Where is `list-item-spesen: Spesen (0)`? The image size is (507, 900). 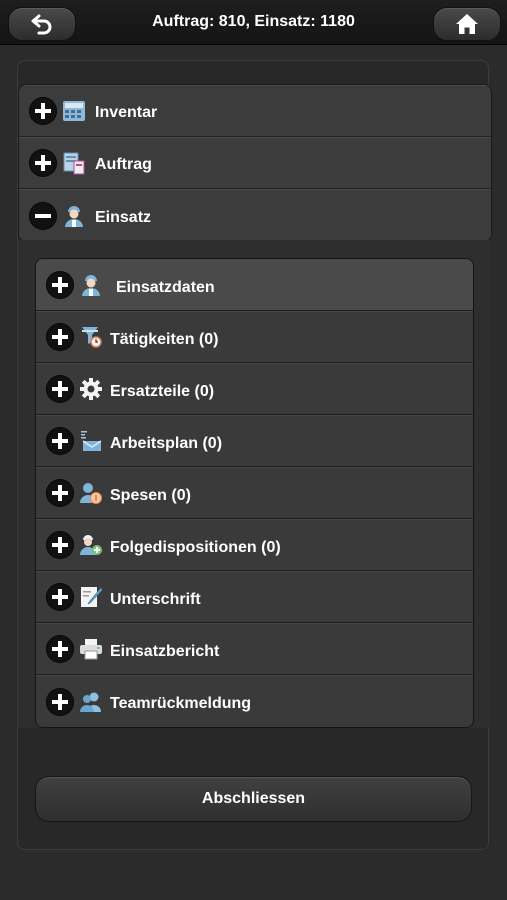 list-item-spesen: Spesen (0) is located at coordinates (254, 493).